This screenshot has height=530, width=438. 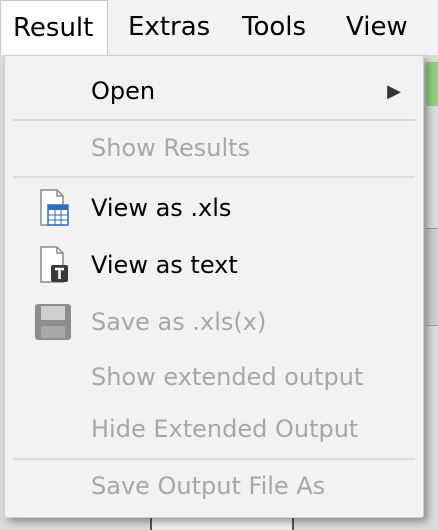 I want to click on save-icon, so click(x=53, y=322).